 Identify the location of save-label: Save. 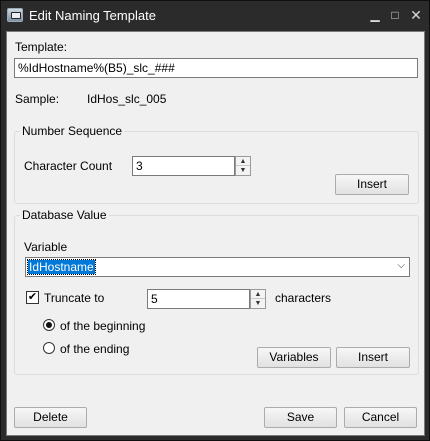
(300, 417).